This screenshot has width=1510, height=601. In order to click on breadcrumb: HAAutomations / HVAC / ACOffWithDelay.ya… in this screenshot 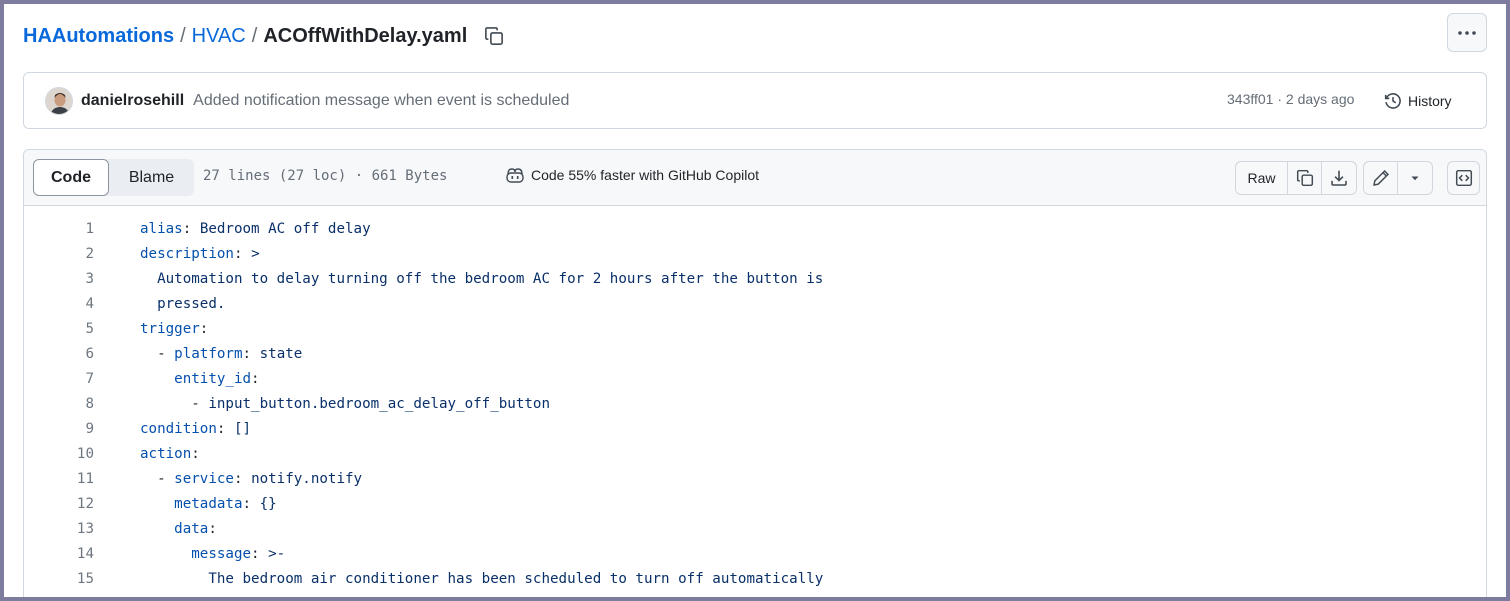, I will do `click(265, 36)`.